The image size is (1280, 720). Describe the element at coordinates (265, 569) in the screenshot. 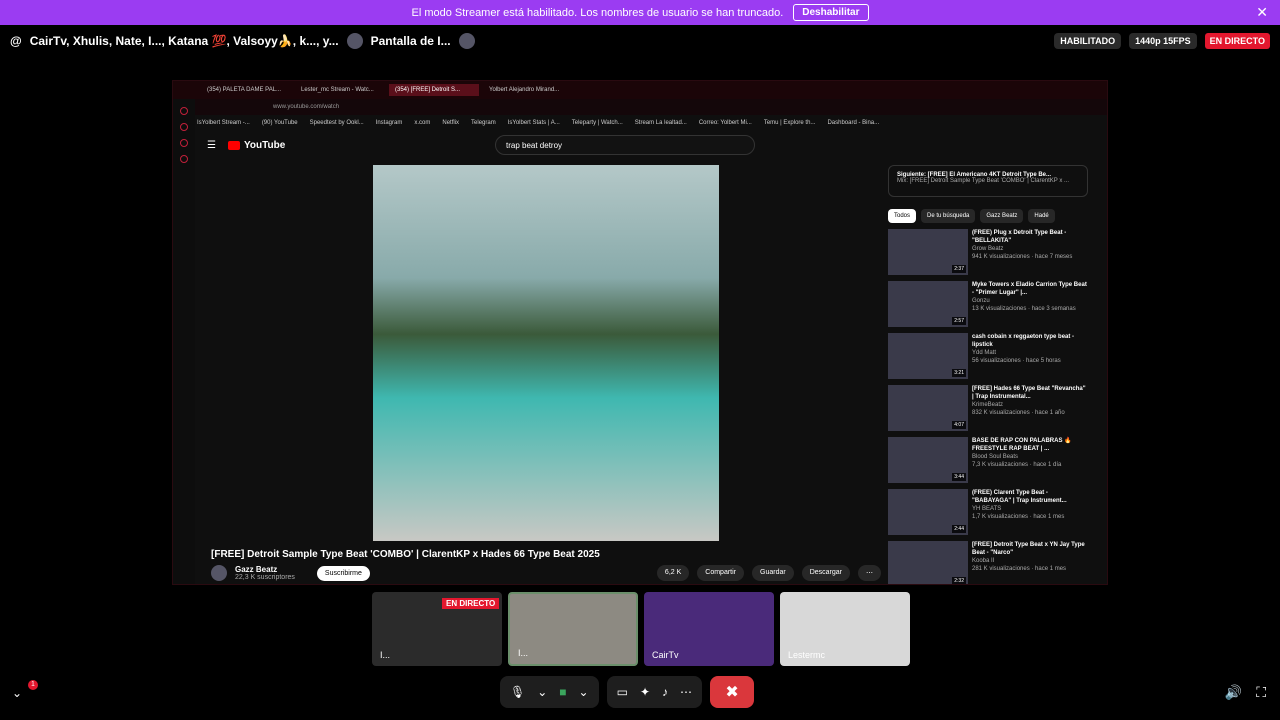

I see `channel-name: Gazz Beatz` at that location.